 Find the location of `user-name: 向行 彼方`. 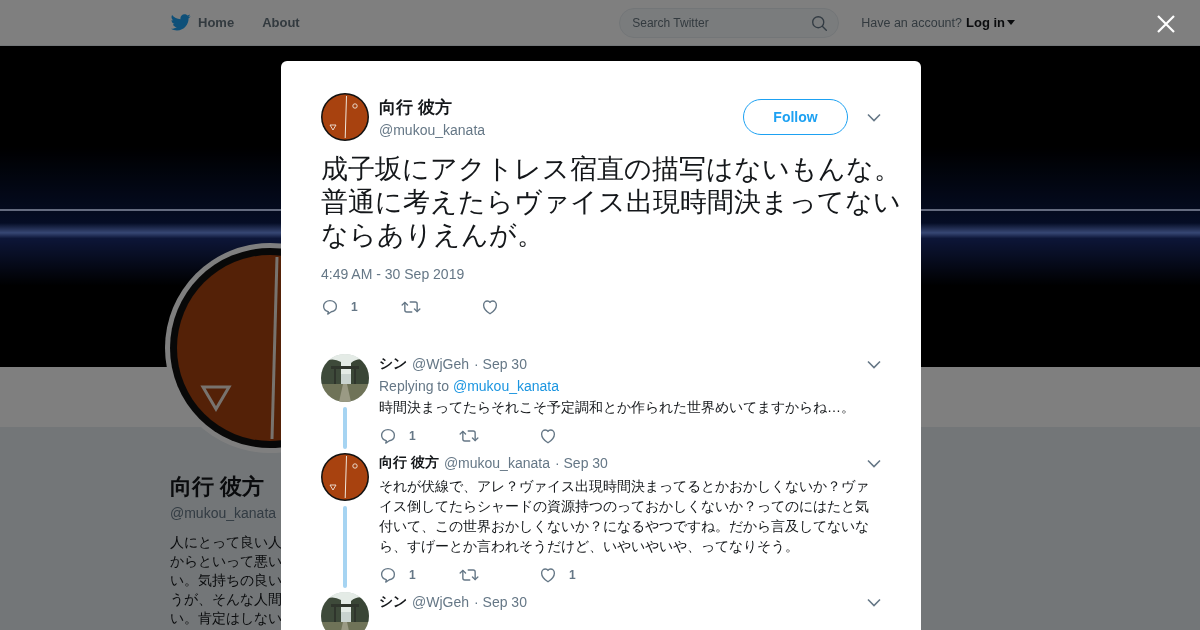

user-name: 向行 彼方 is located at coordinates (409, 463).